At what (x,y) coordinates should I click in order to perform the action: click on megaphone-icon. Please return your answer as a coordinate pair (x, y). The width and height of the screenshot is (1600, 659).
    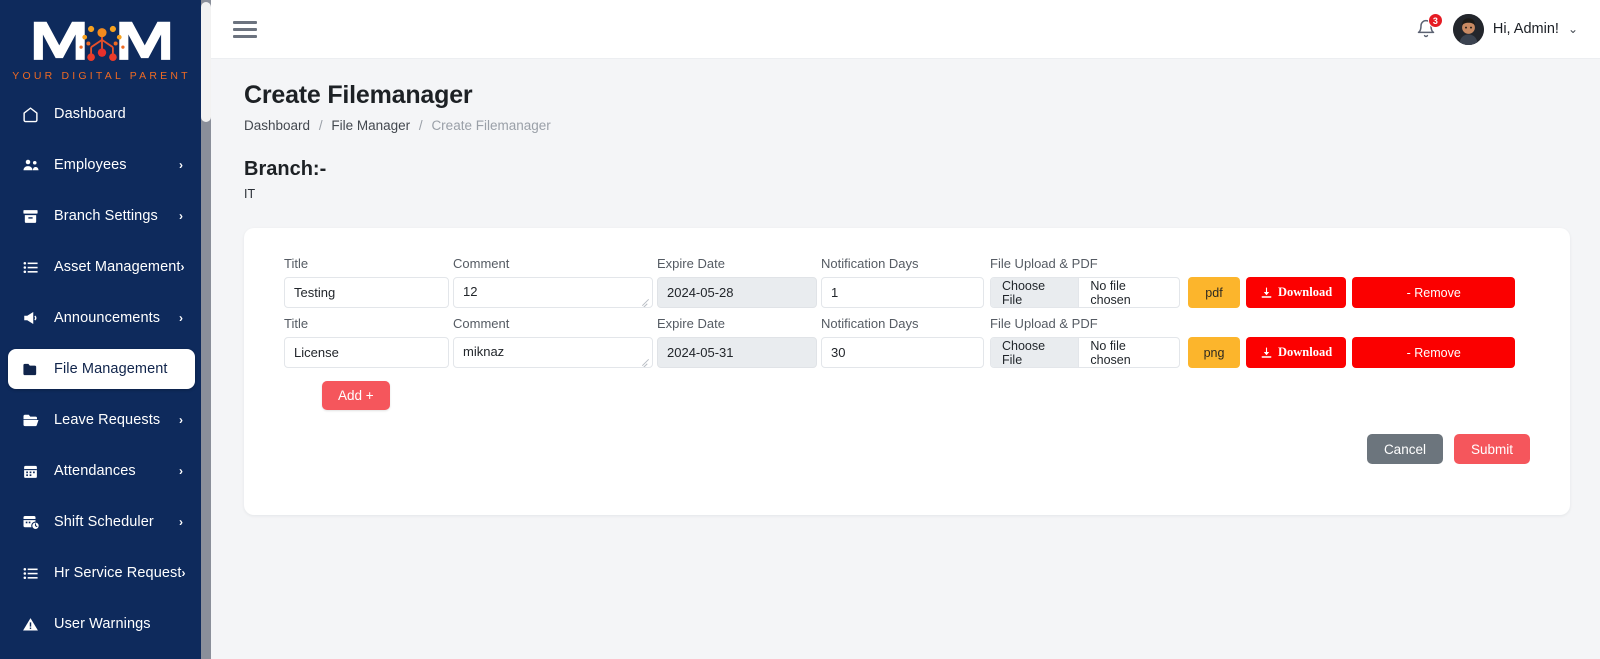
    Looking at the image, I should click on (33, 318).